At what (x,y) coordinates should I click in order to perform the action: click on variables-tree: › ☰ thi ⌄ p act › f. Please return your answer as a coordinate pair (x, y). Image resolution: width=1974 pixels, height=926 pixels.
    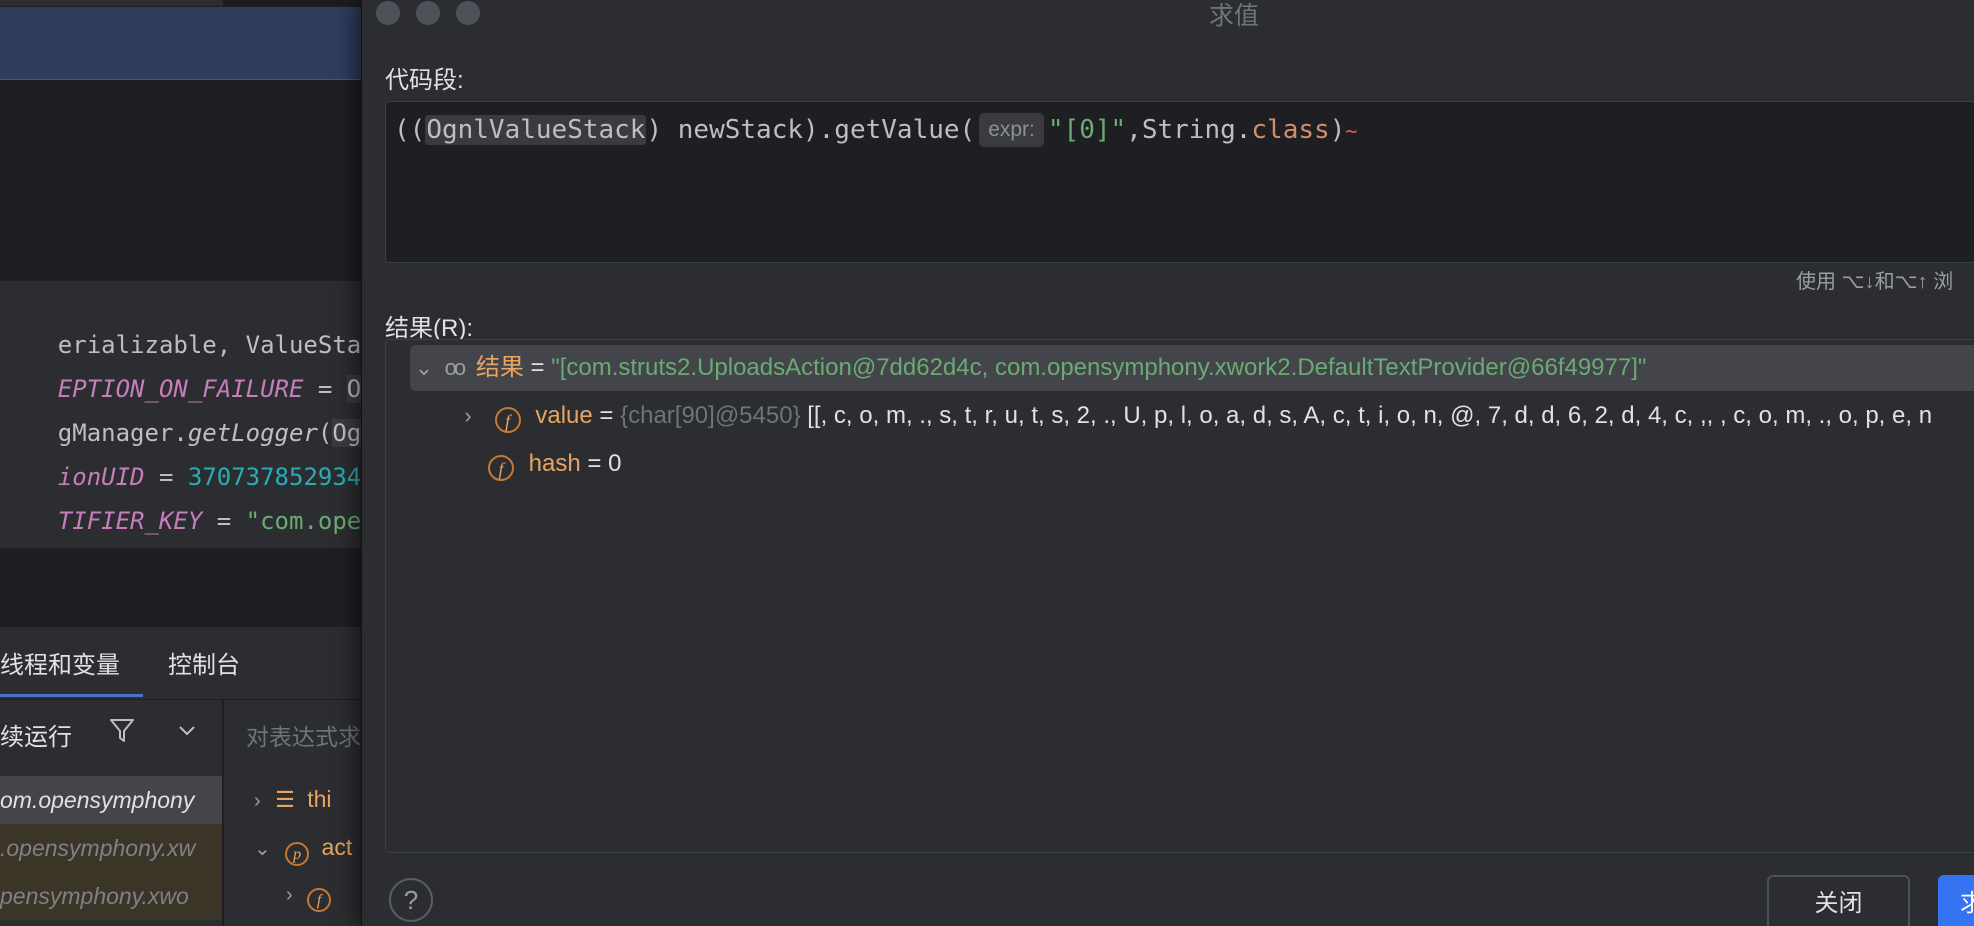
    Looking at the image, I should click on (292, 846).